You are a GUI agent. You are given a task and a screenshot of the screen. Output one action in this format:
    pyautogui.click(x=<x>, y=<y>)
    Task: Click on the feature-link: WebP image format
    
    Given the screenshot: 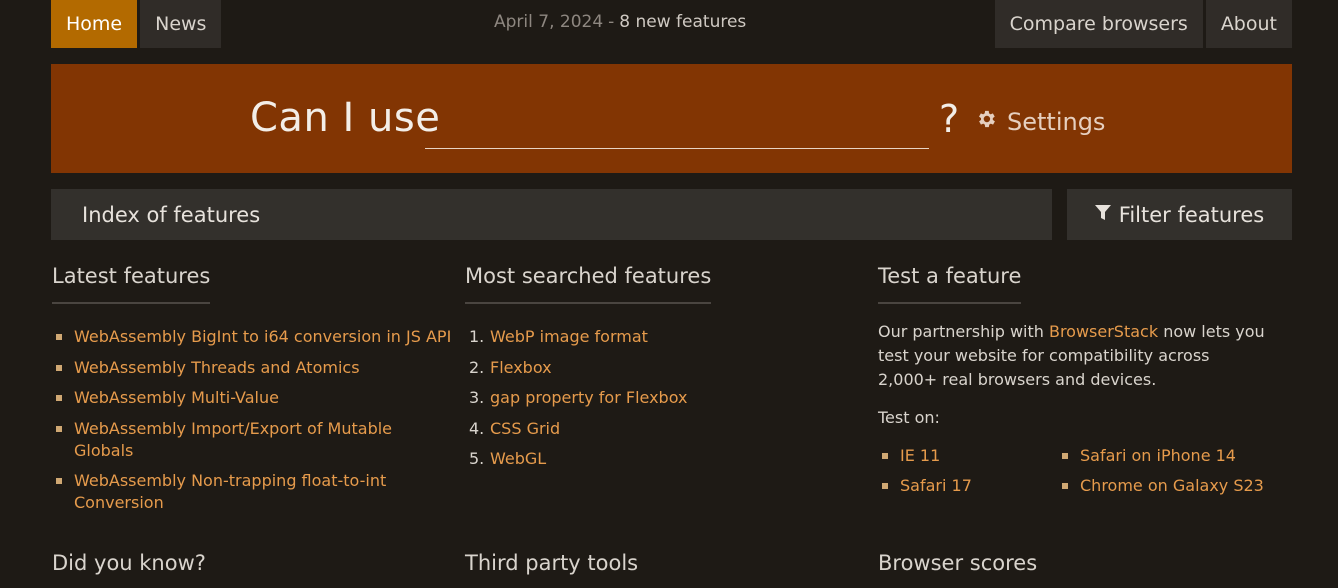 What is the action you would take?
    pyautogui.click(x=569, y=337)
    